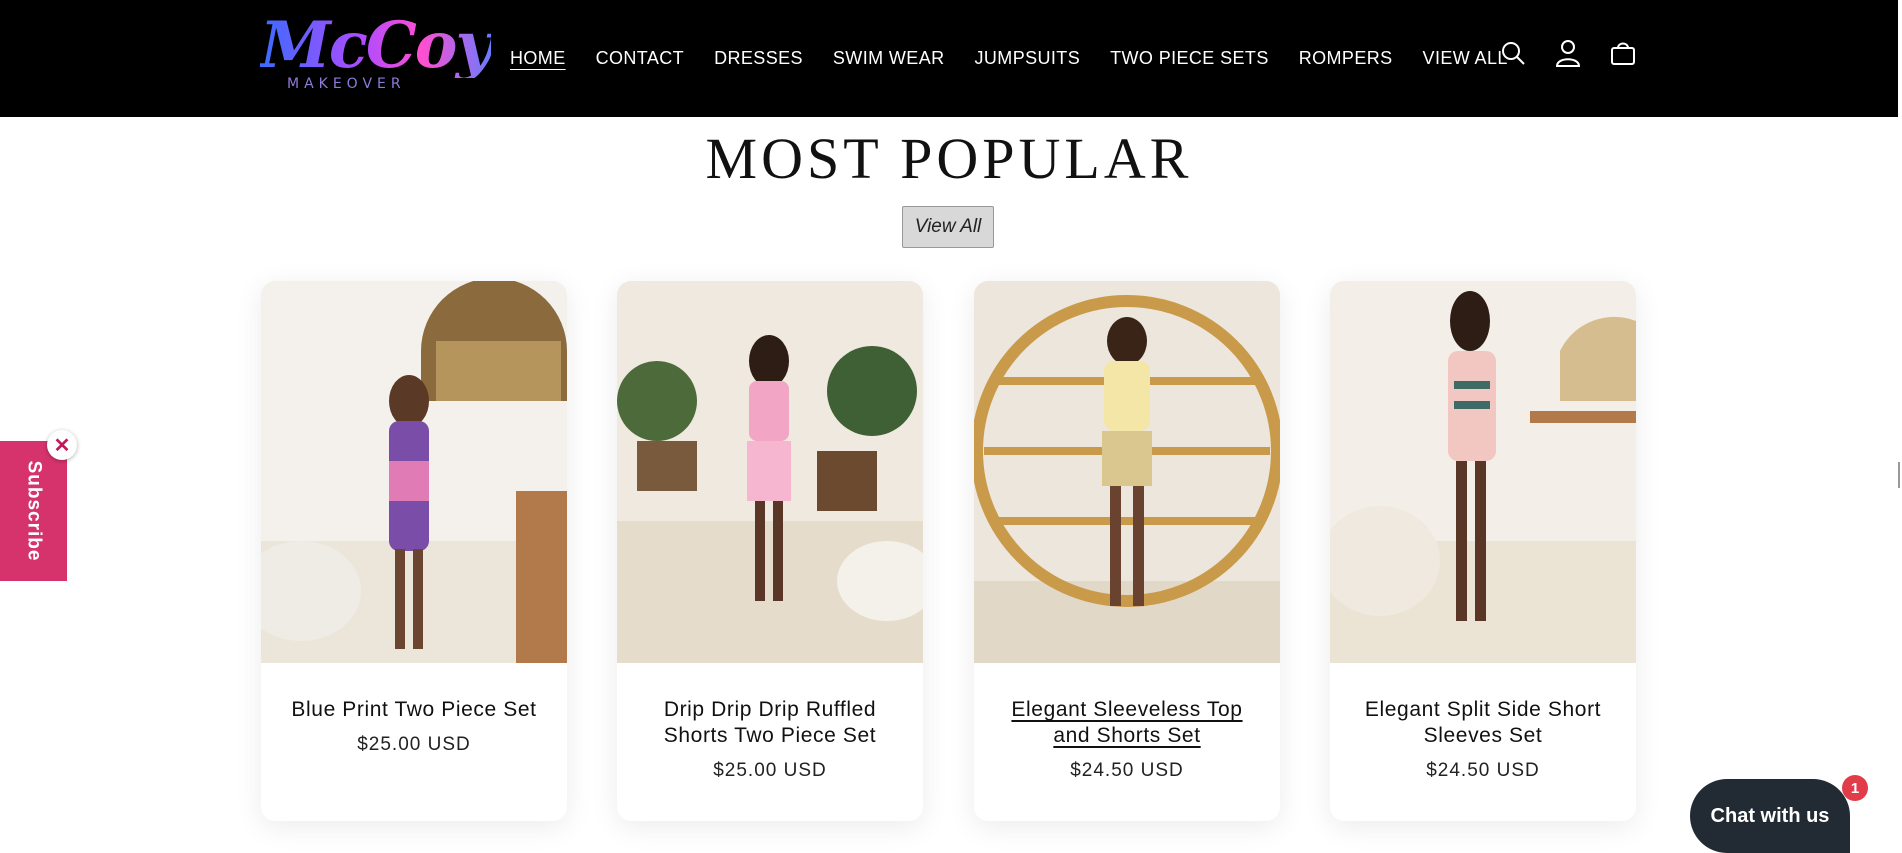 Image resolution: width=1902 pixels, height=853 pixels. I want to click on nav-dresses: DRESSES, so click(758, 58).